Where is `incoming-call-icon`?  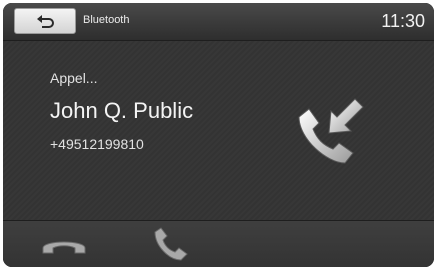 incoming-call-icon is located at coordinates (331, 131).